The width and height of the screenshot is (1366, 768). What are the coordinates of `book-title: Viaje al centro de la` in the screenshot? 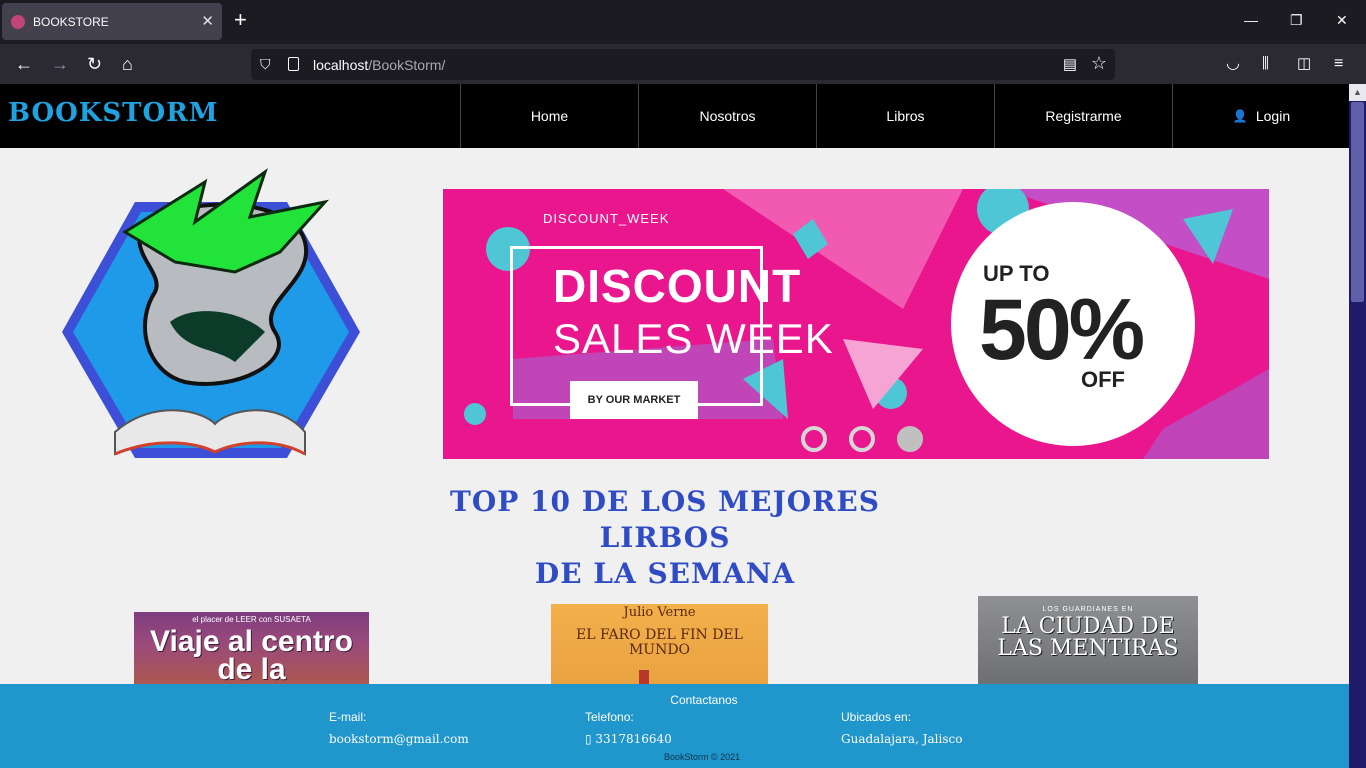 It's located at (251, 655).